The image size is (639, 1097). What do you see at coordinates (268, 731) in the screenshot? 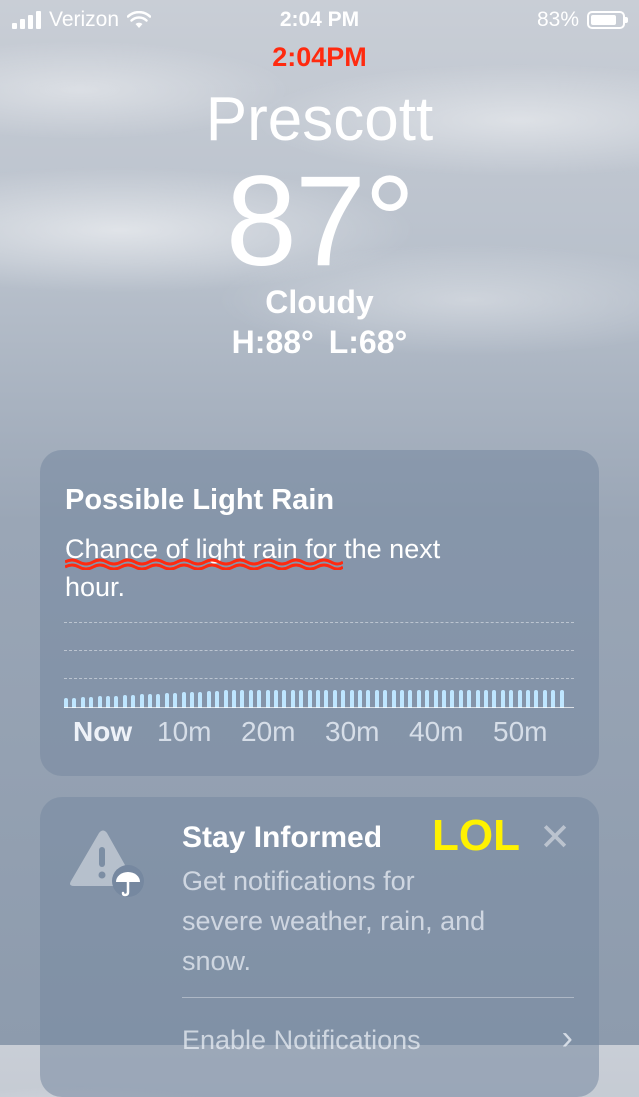
I see `axis-label-20m: 20m` at bounding box center [268, 731].